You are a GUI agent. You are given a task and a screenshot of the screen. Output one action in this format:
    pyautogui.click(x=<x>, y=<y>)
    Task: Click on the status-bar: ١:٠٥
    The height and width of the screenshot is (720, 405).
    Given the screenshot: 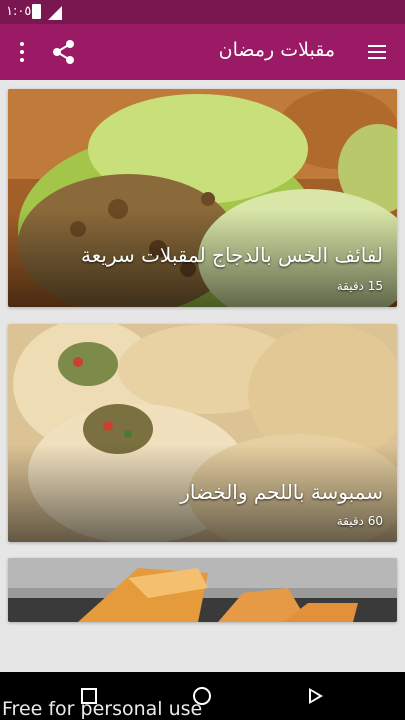 What is the action you would take?
    pyautogui.click(x=202, y=12)
    